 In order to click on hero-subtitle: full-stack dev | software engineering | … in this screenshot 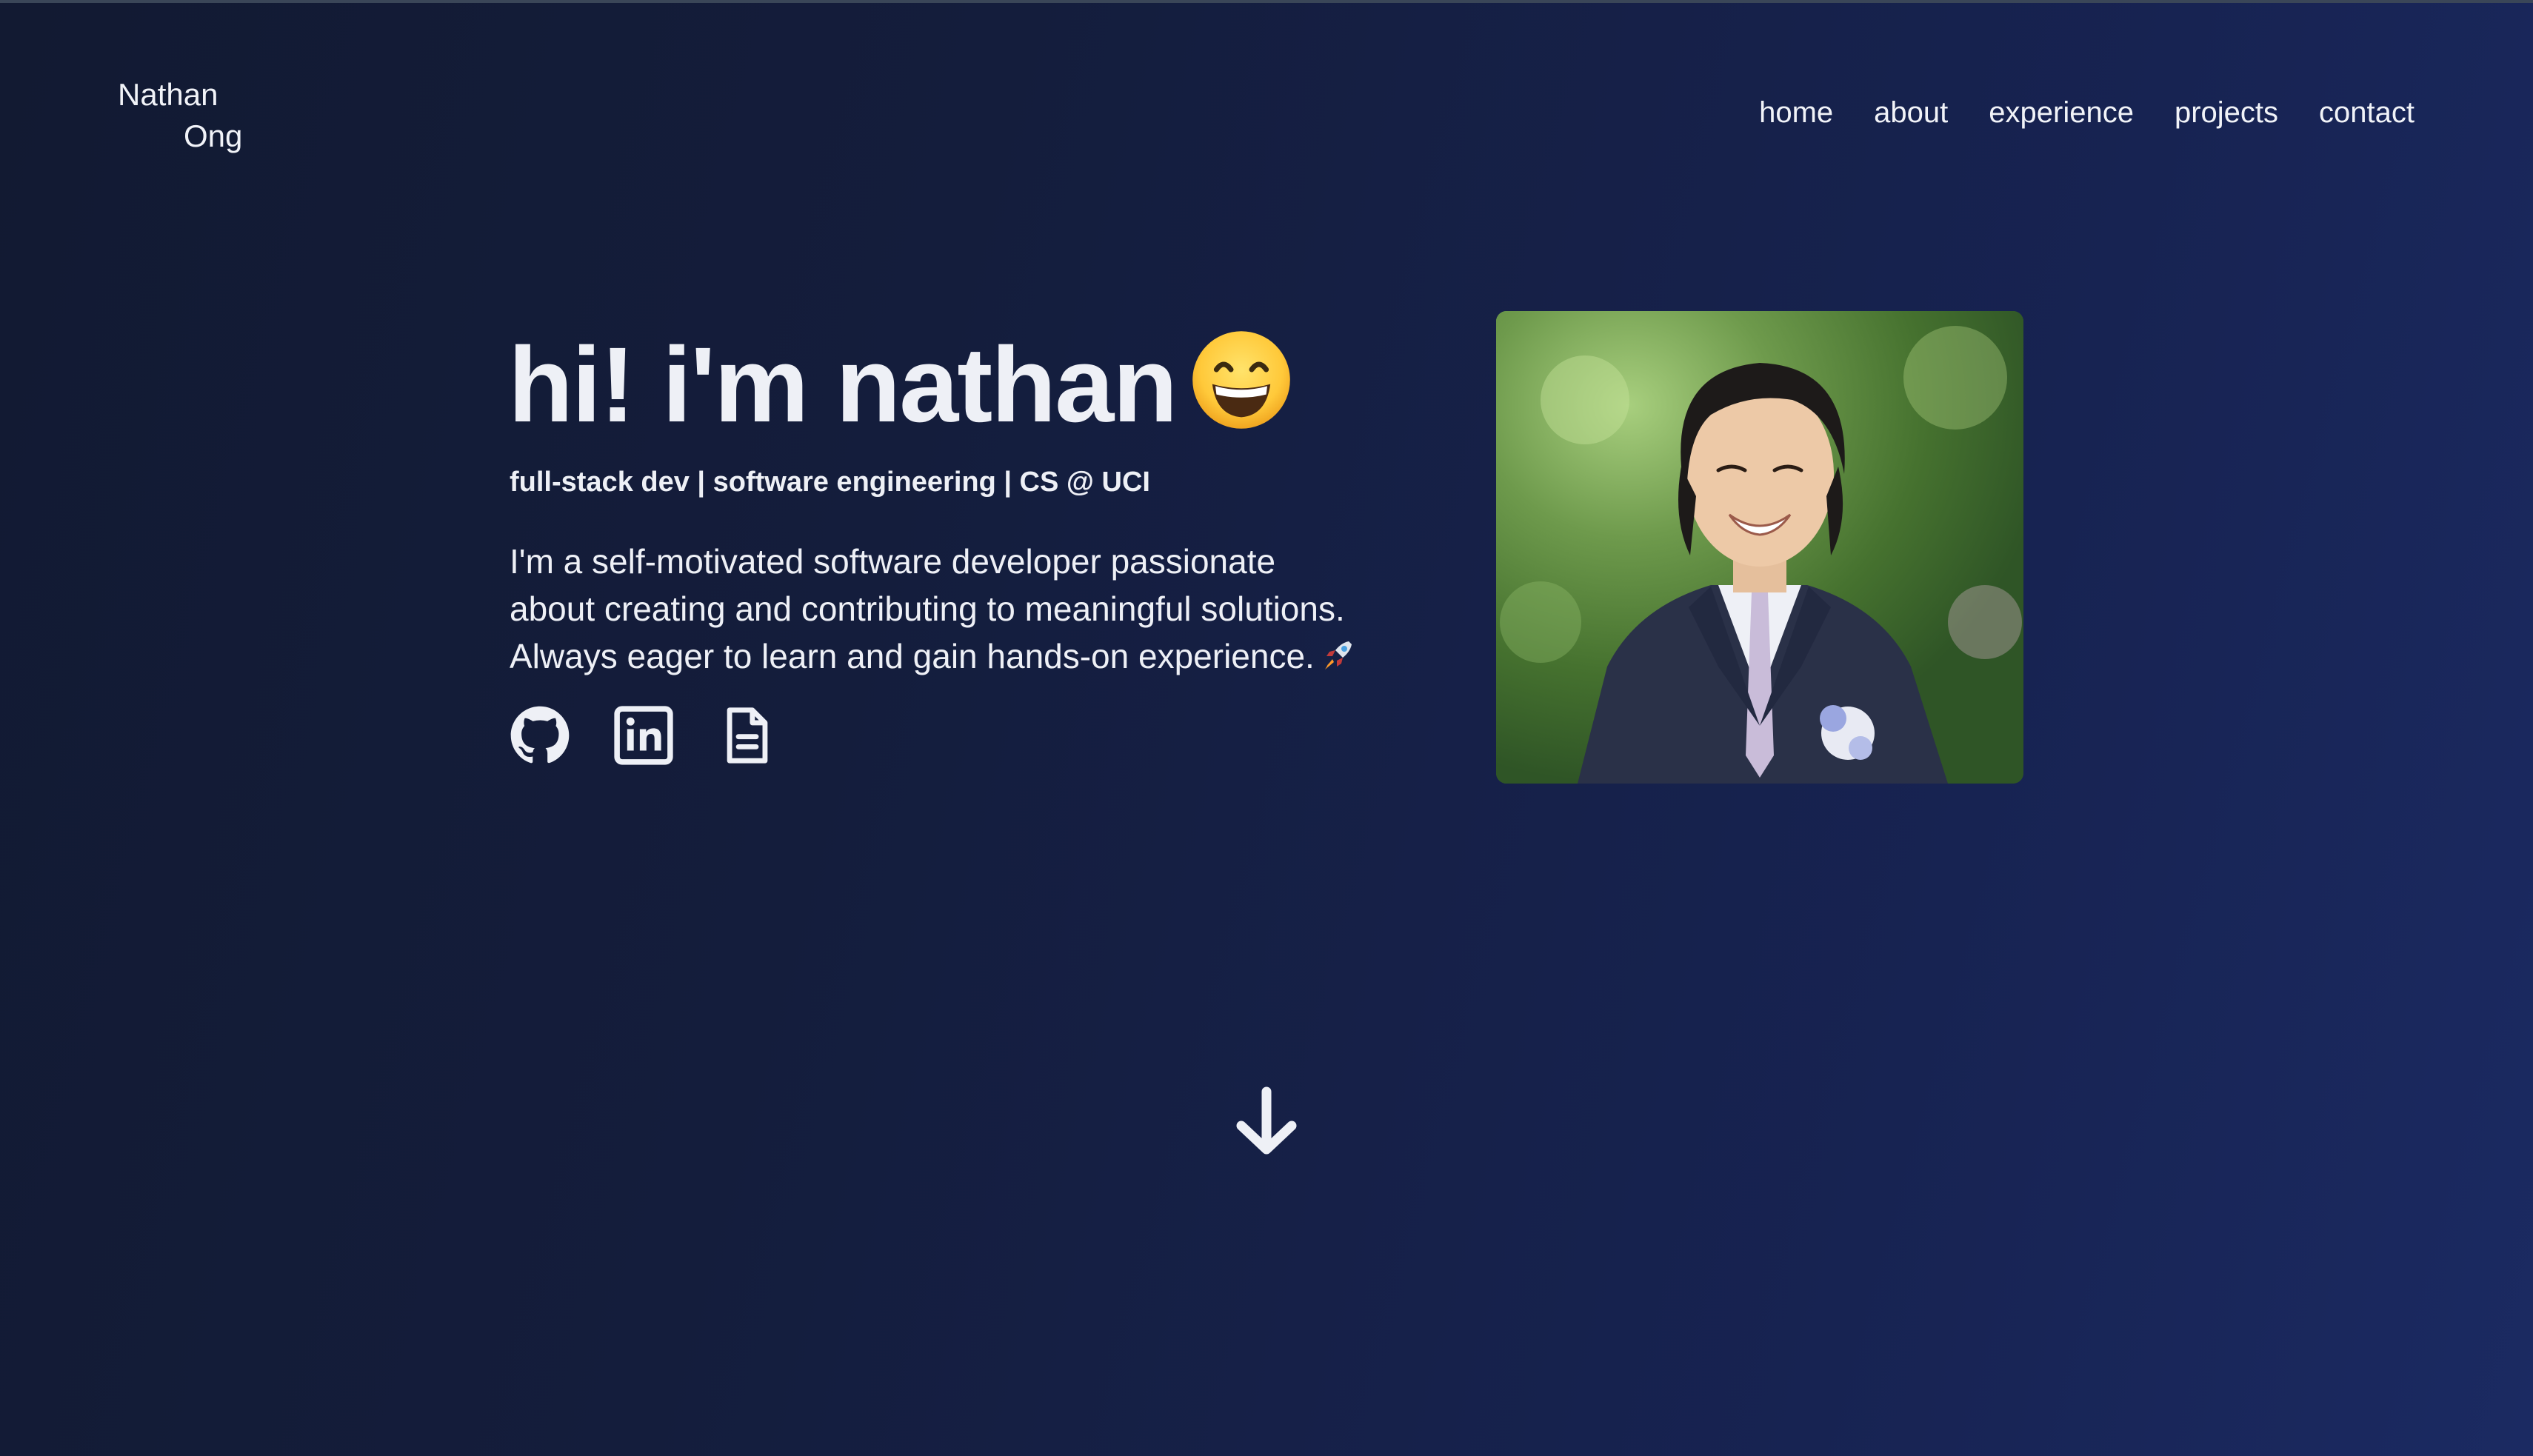, I will do `click(830, 482)`.